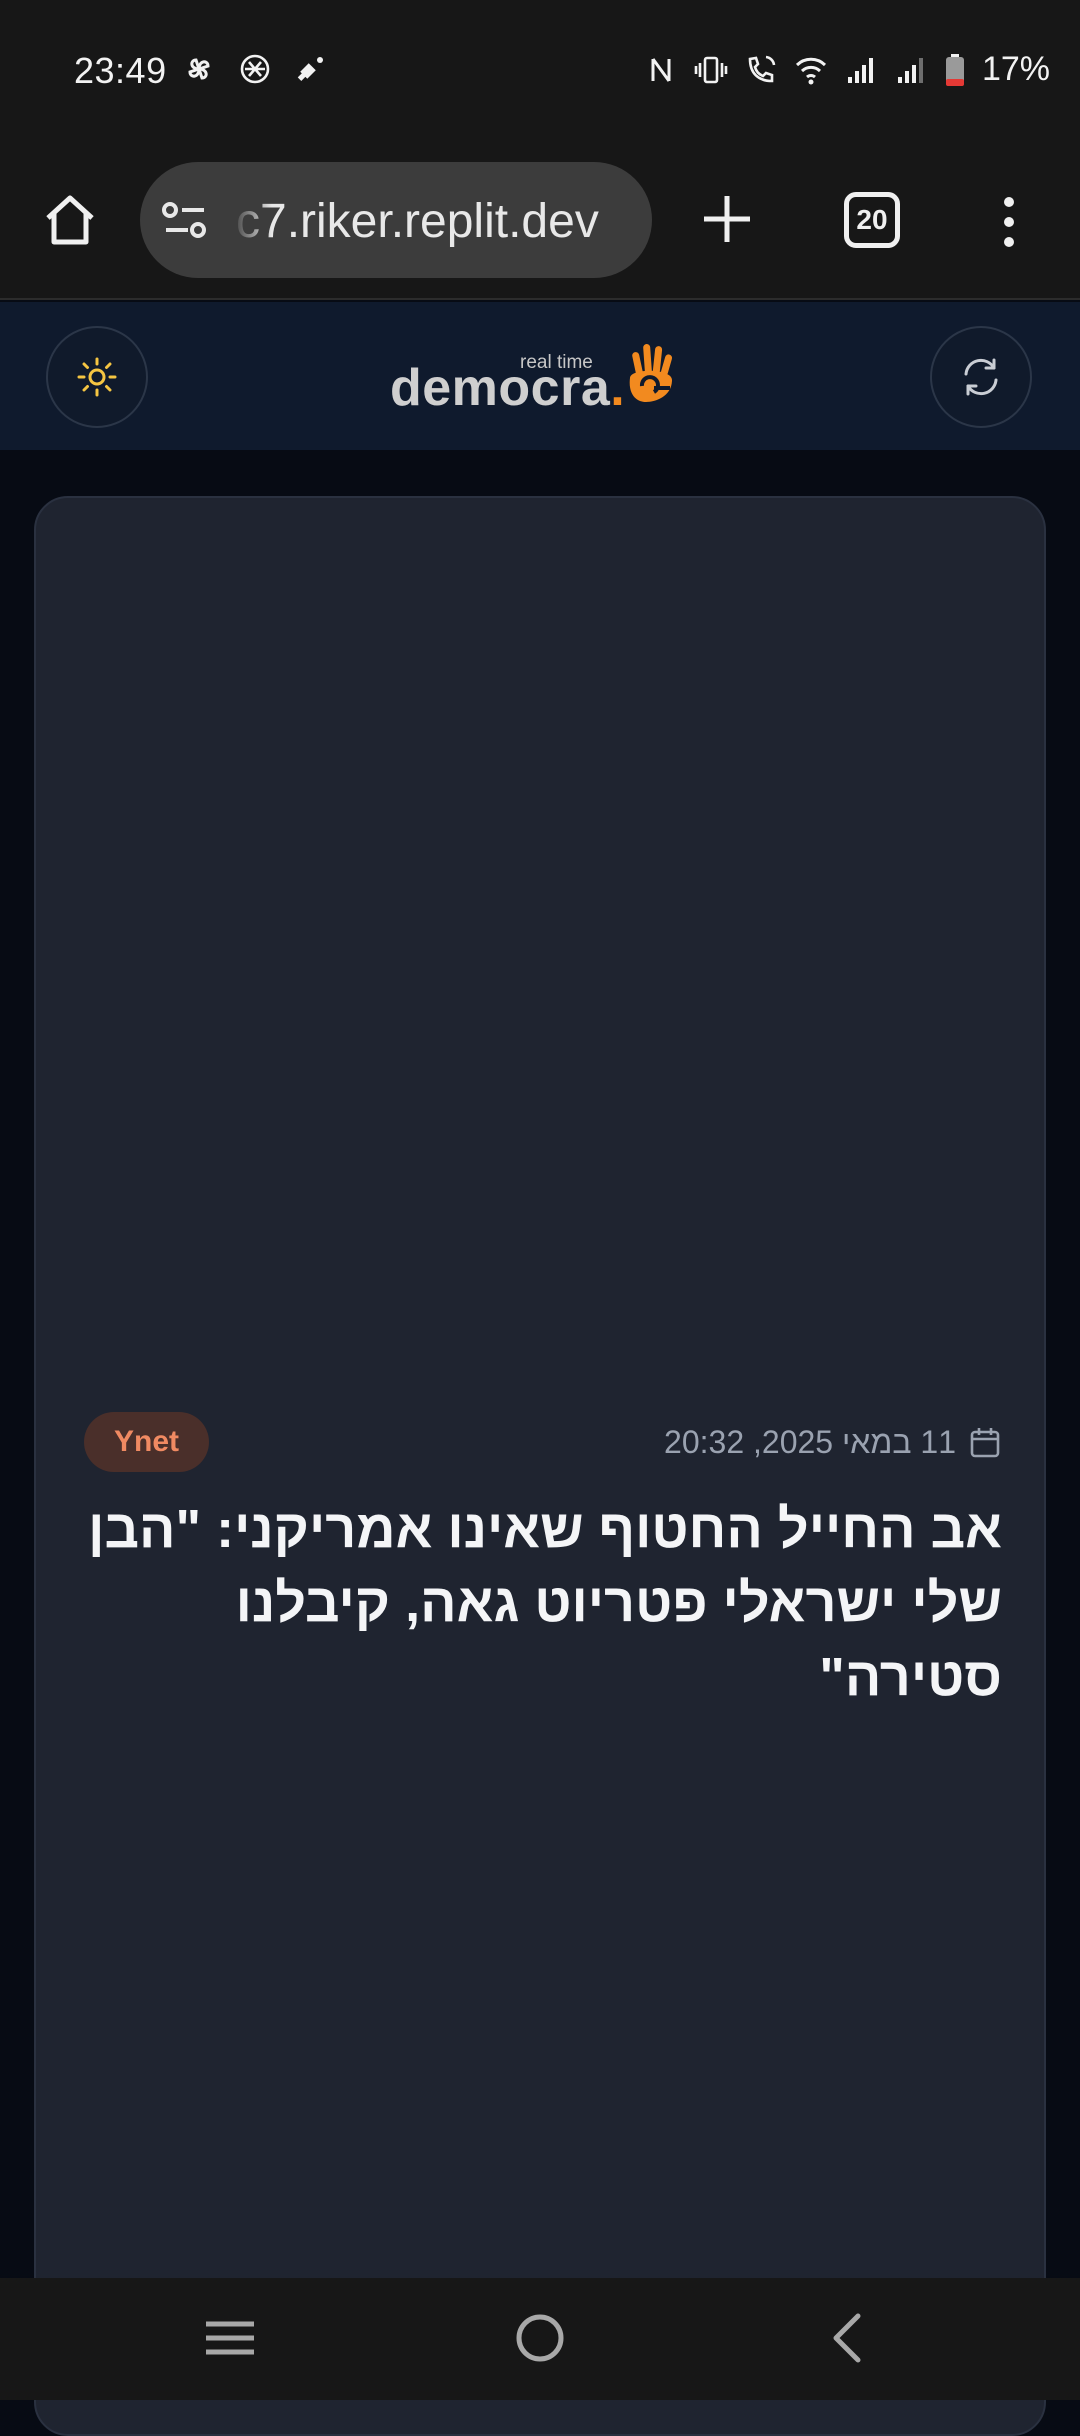  Describe the element at coordinates (120, 70) in the screenshot. I see `status-time: 23:49` at that location.